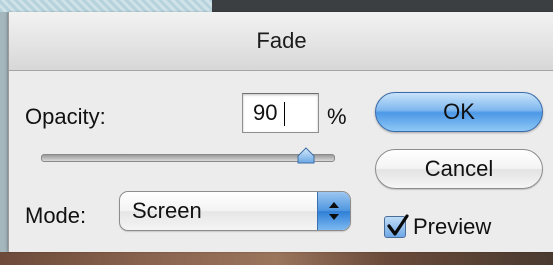  What do you see at coordinates (167, 210) in the screenshot?
I see `mode-selected-value: Screen` at bounding box center [167, 210].